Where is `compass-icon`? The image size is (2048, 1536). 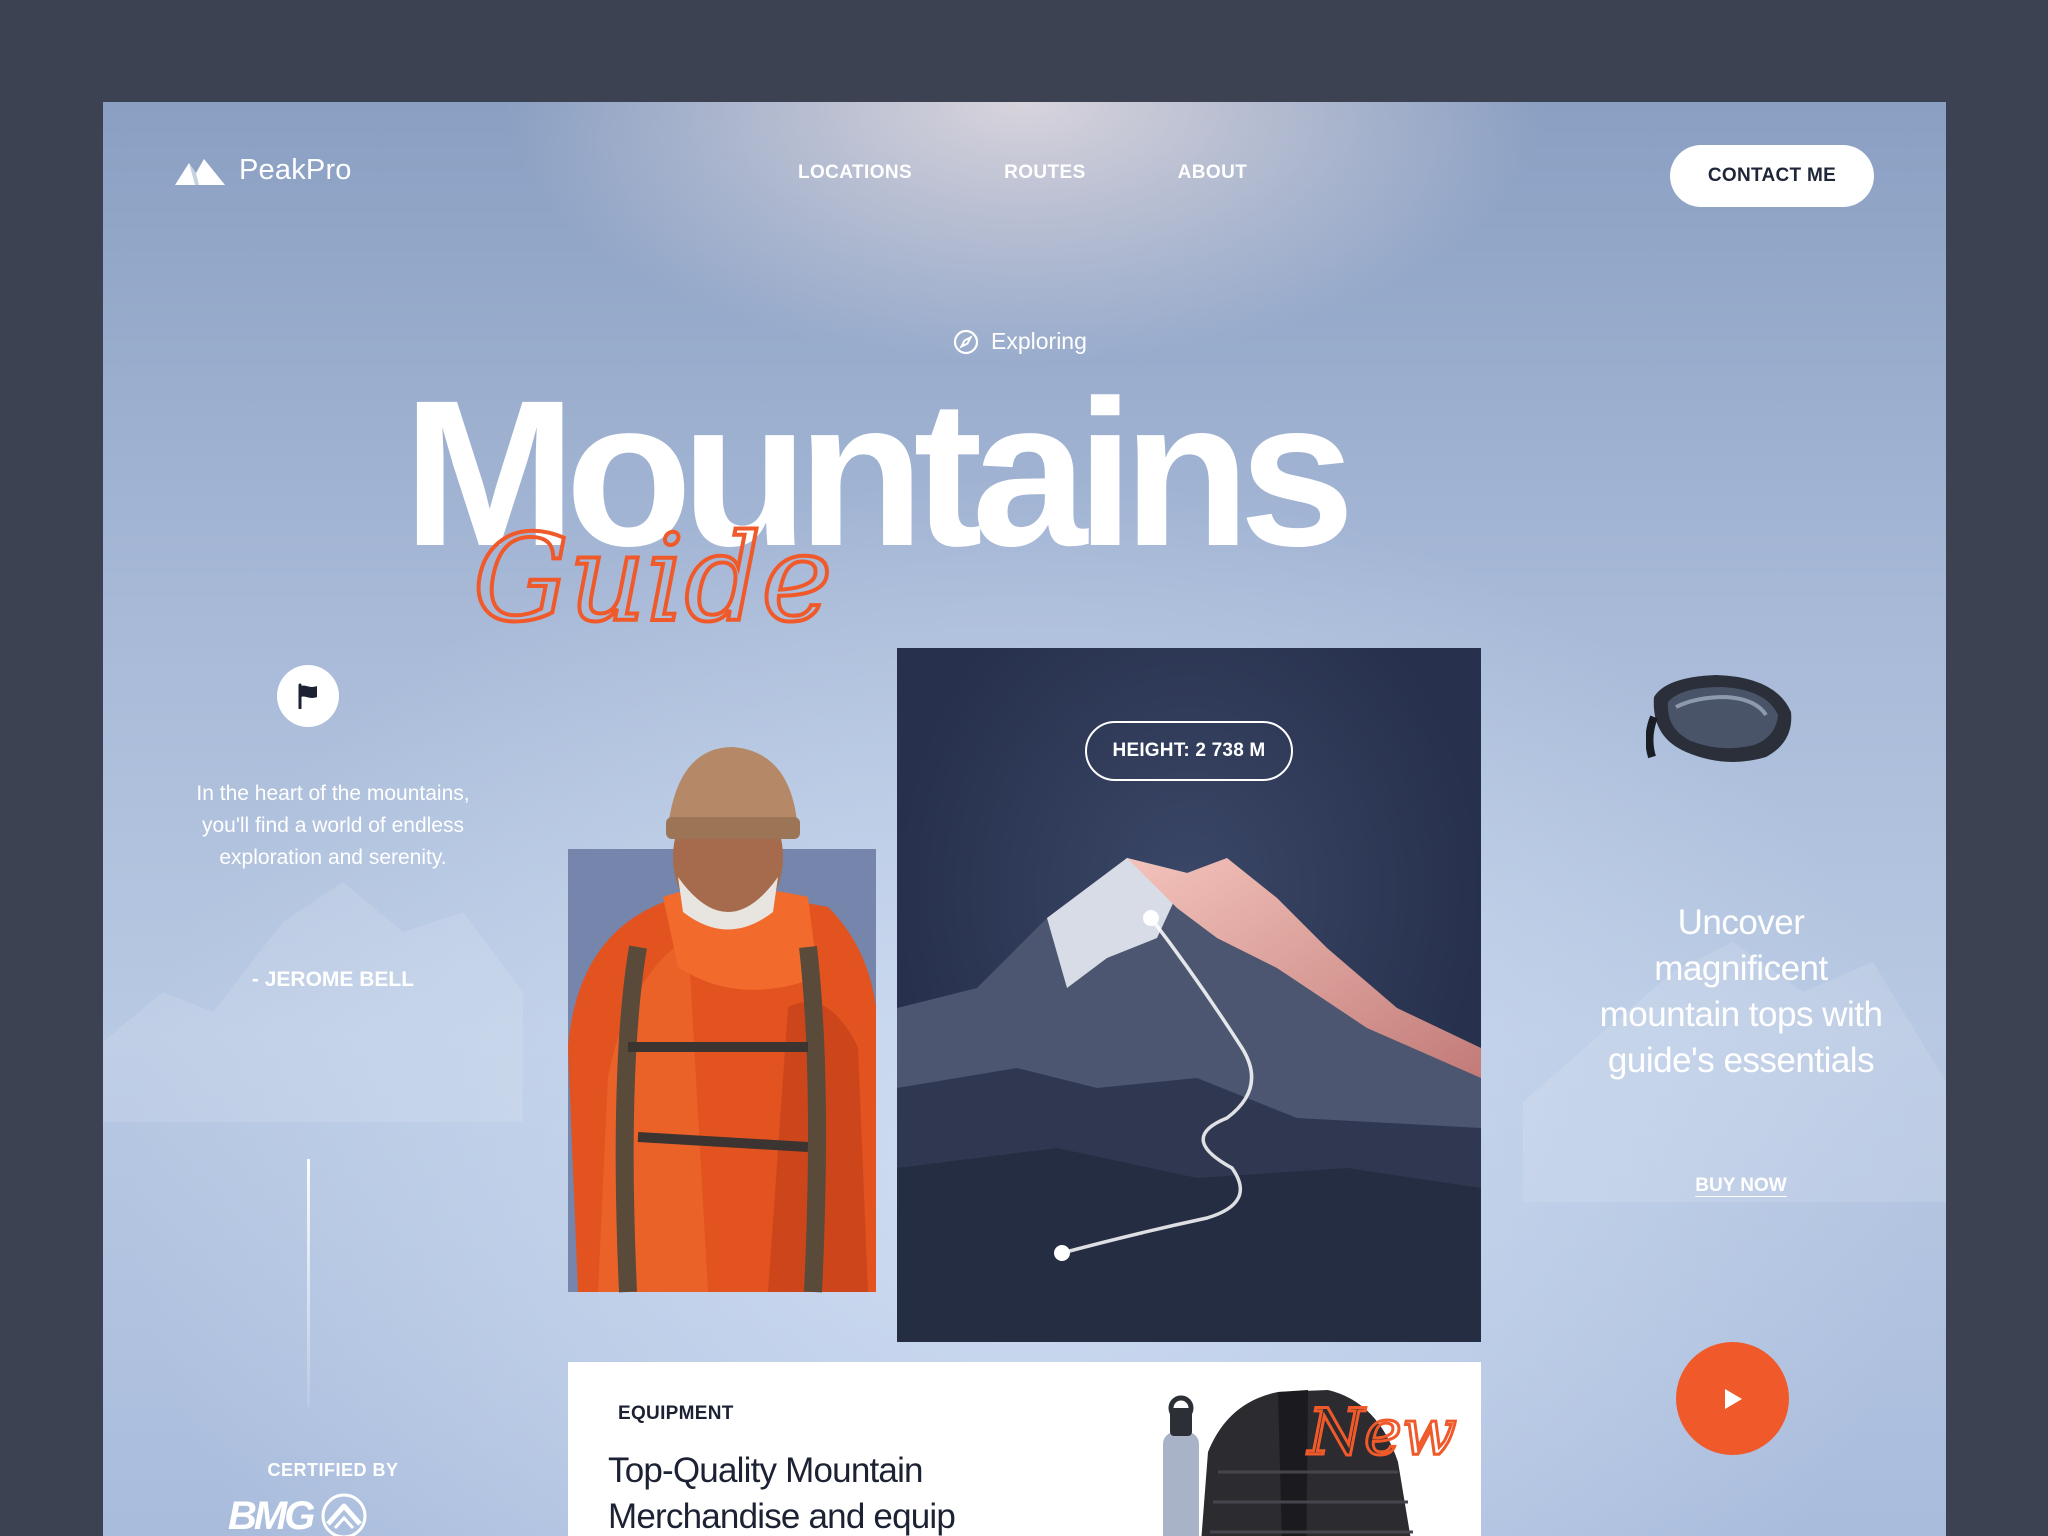
compass-icon is located at coordinates (966, 341).